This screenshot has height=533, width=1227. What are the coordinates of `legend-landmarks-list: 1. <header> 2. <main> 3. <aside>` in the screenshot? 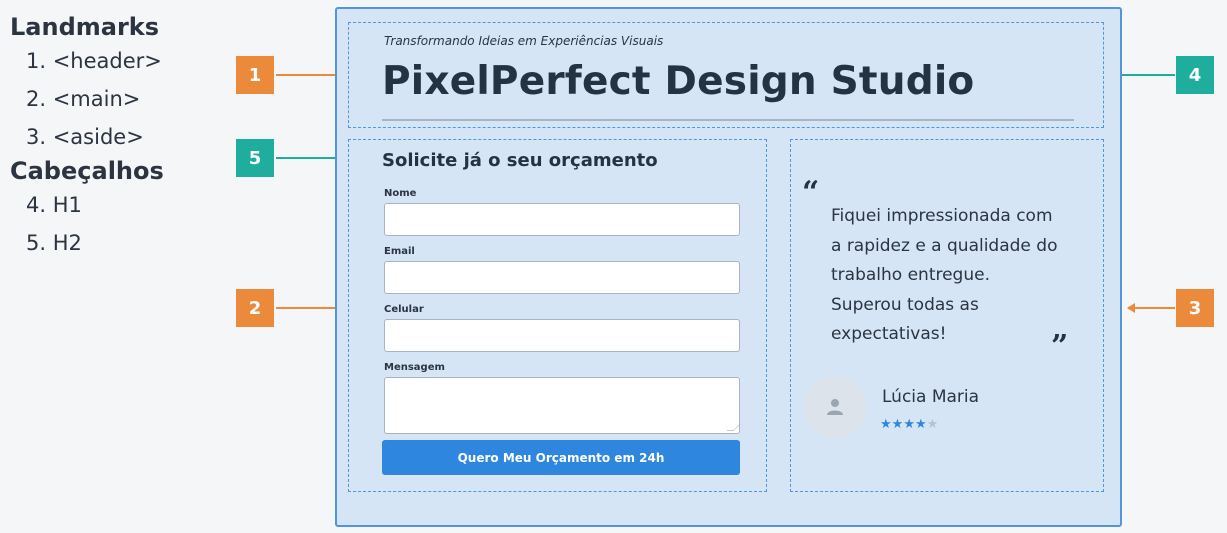 It's located at (87, 99).